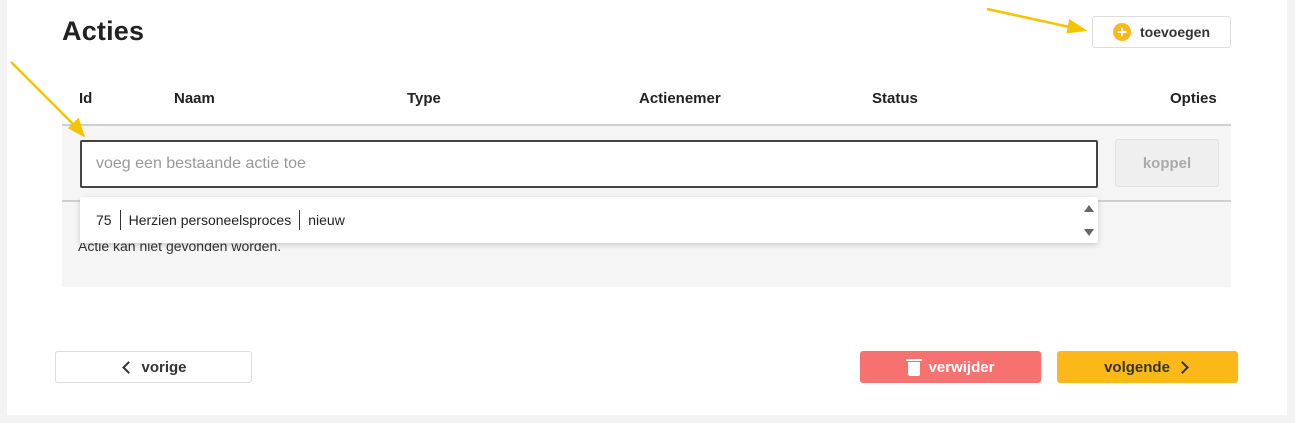  I want to click on scroll-up-icon, so click(1089, 208).